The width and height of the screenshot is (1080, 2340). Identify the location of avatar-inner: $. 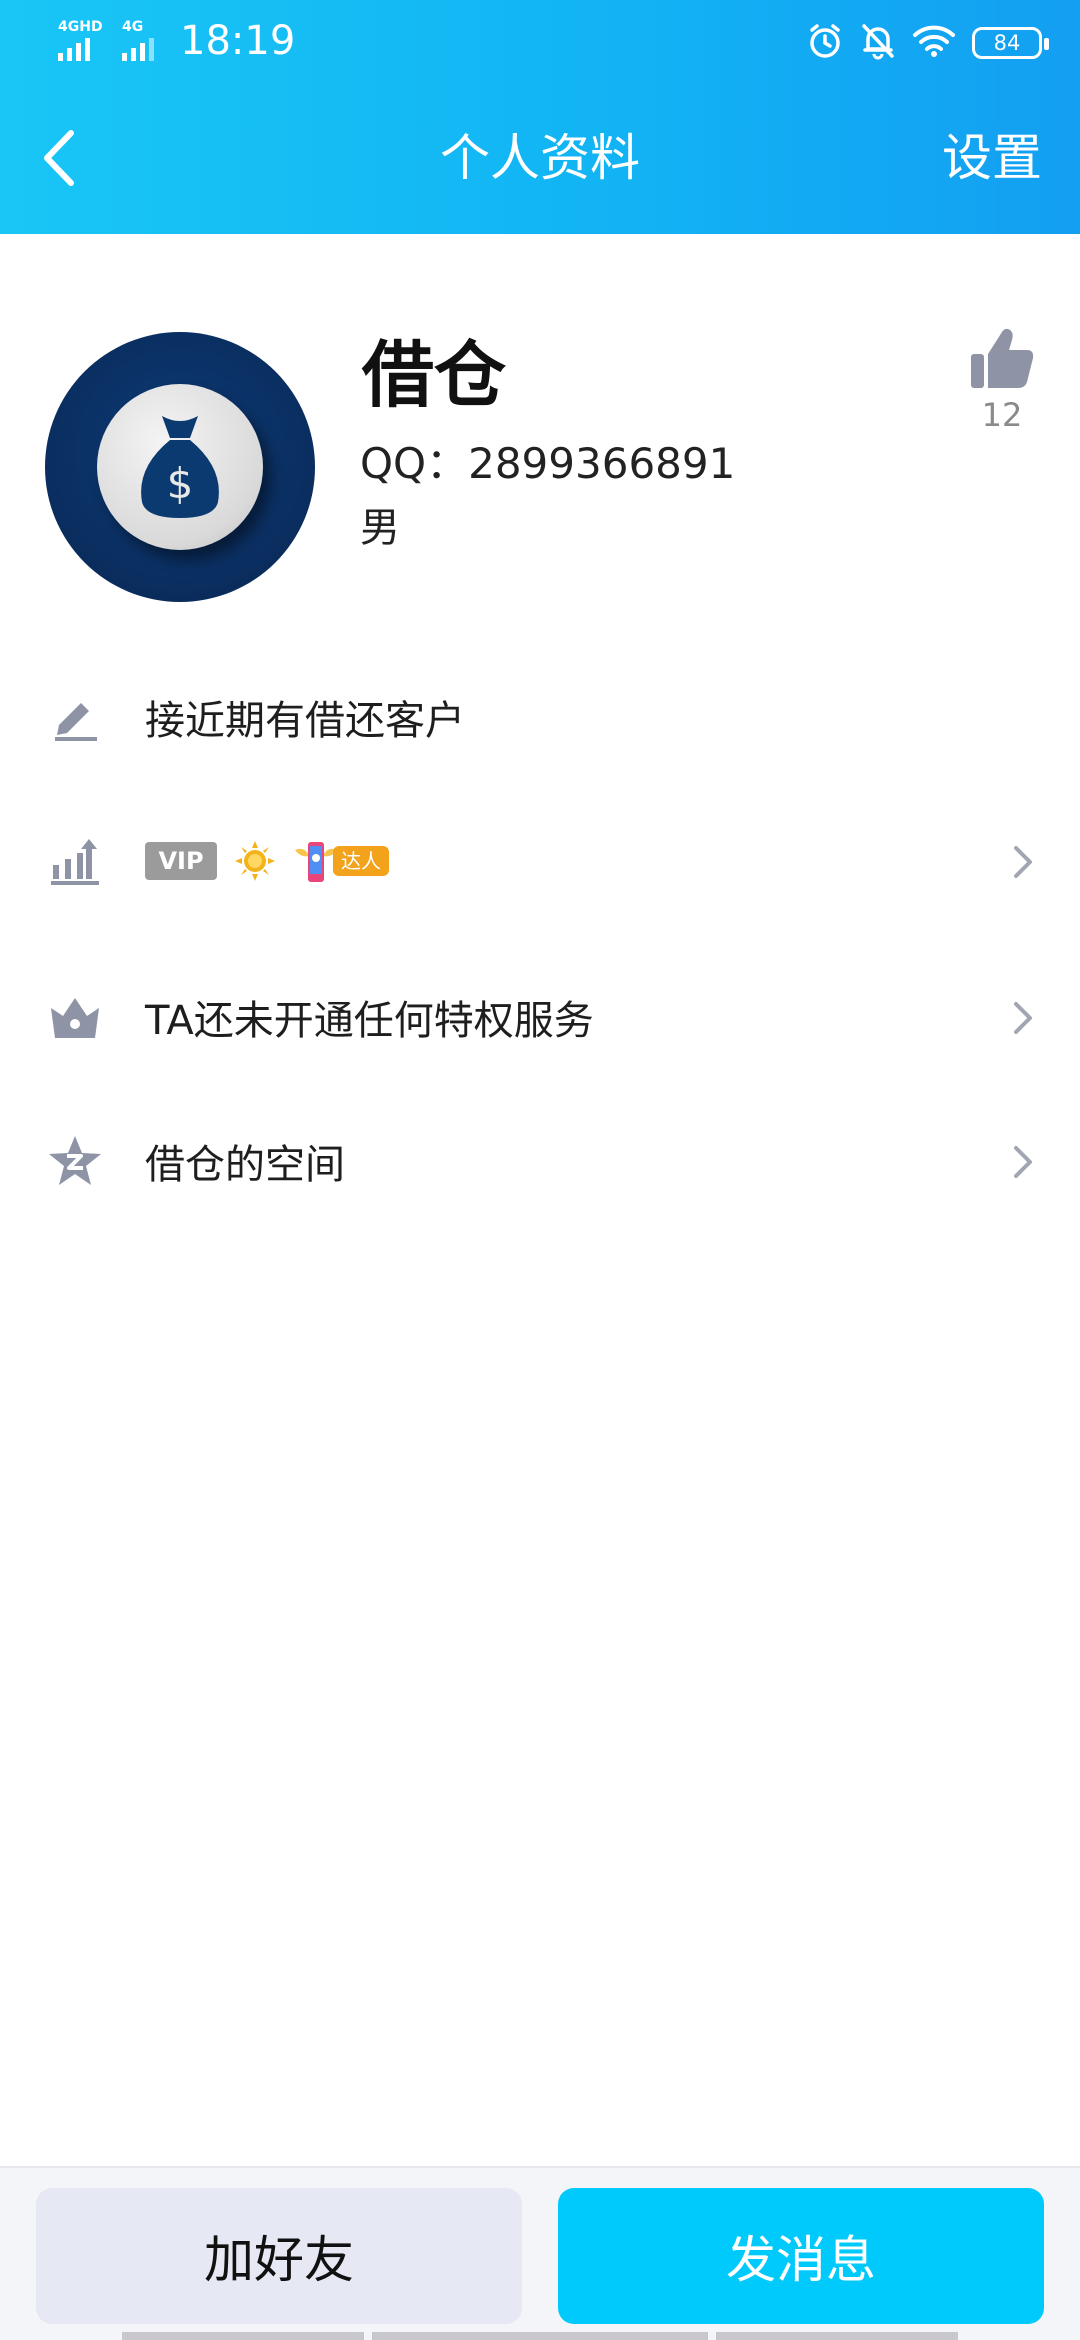
(180, 467).